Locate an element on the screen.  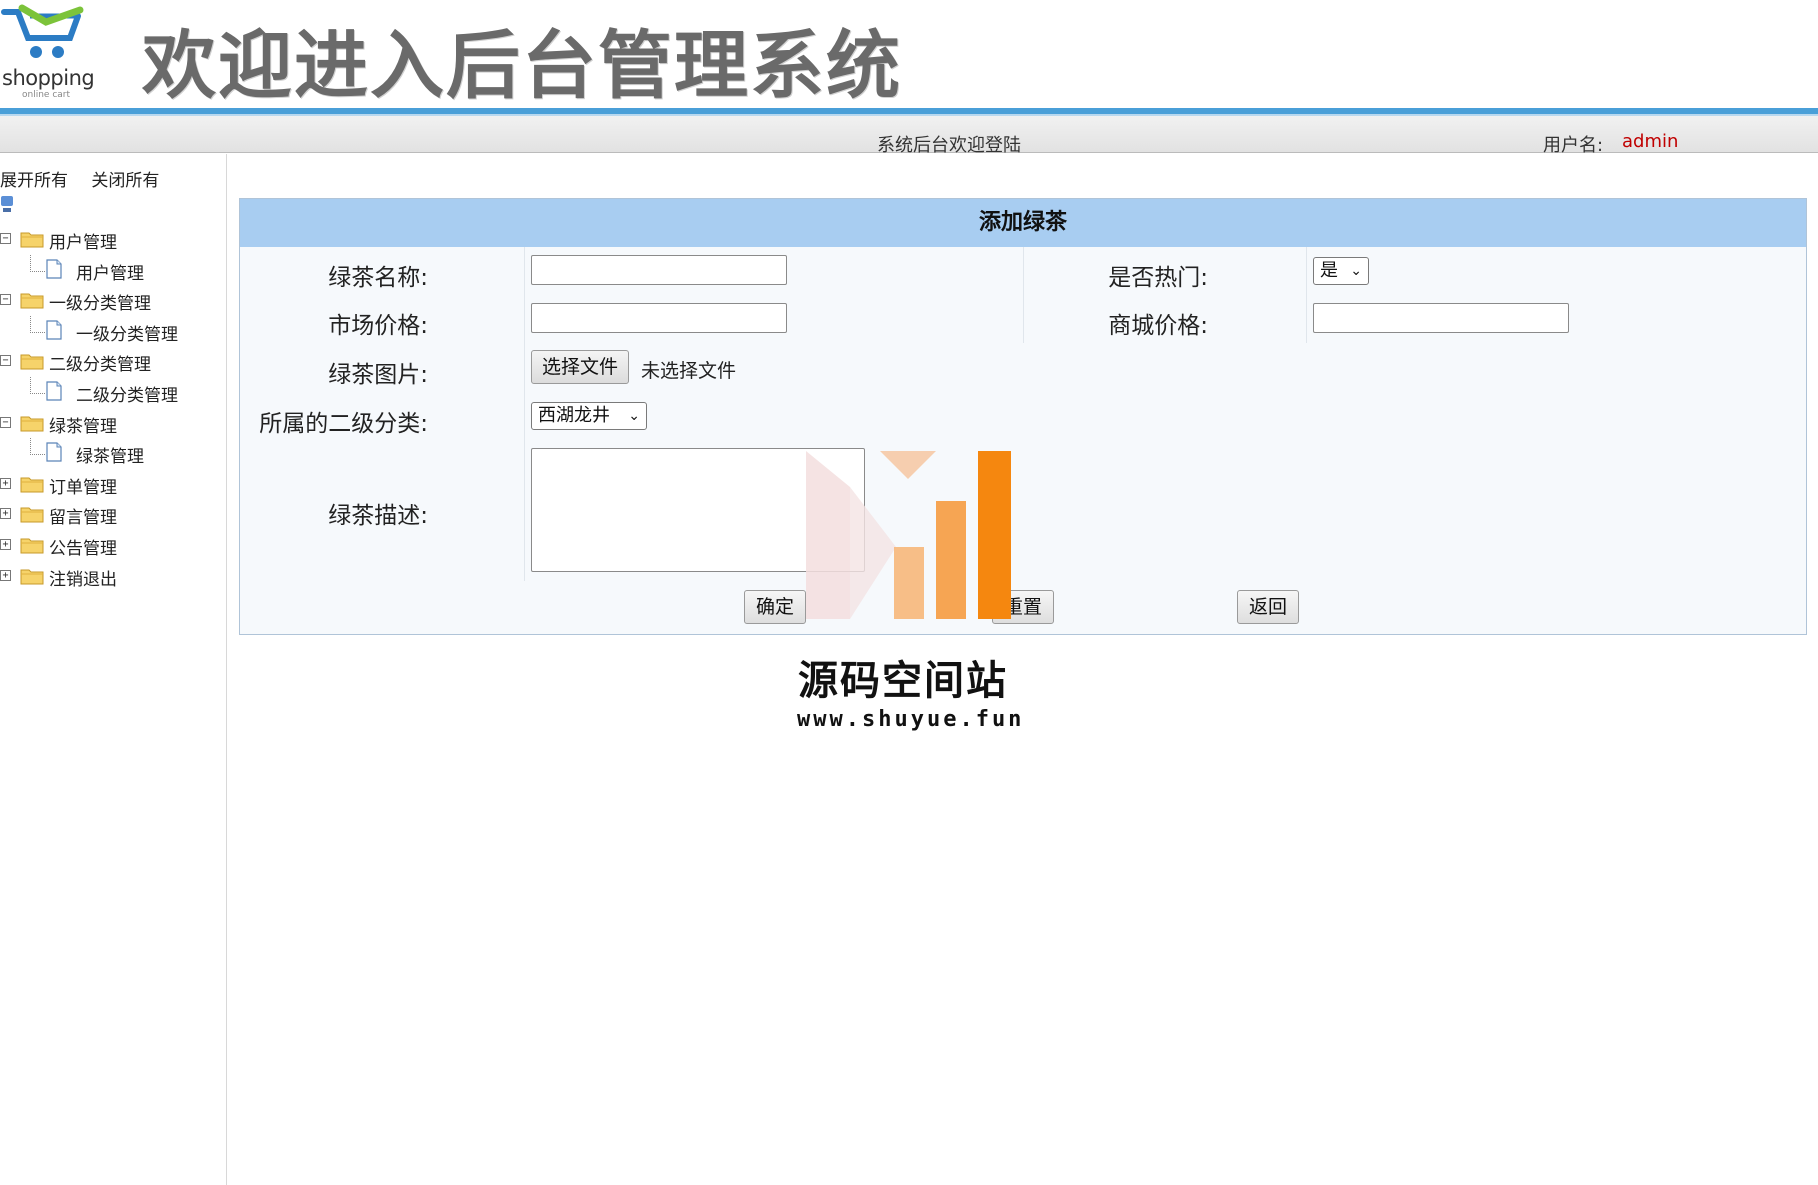
sidebar-item-label: 用户管理 is located at coordinates (83, 243).